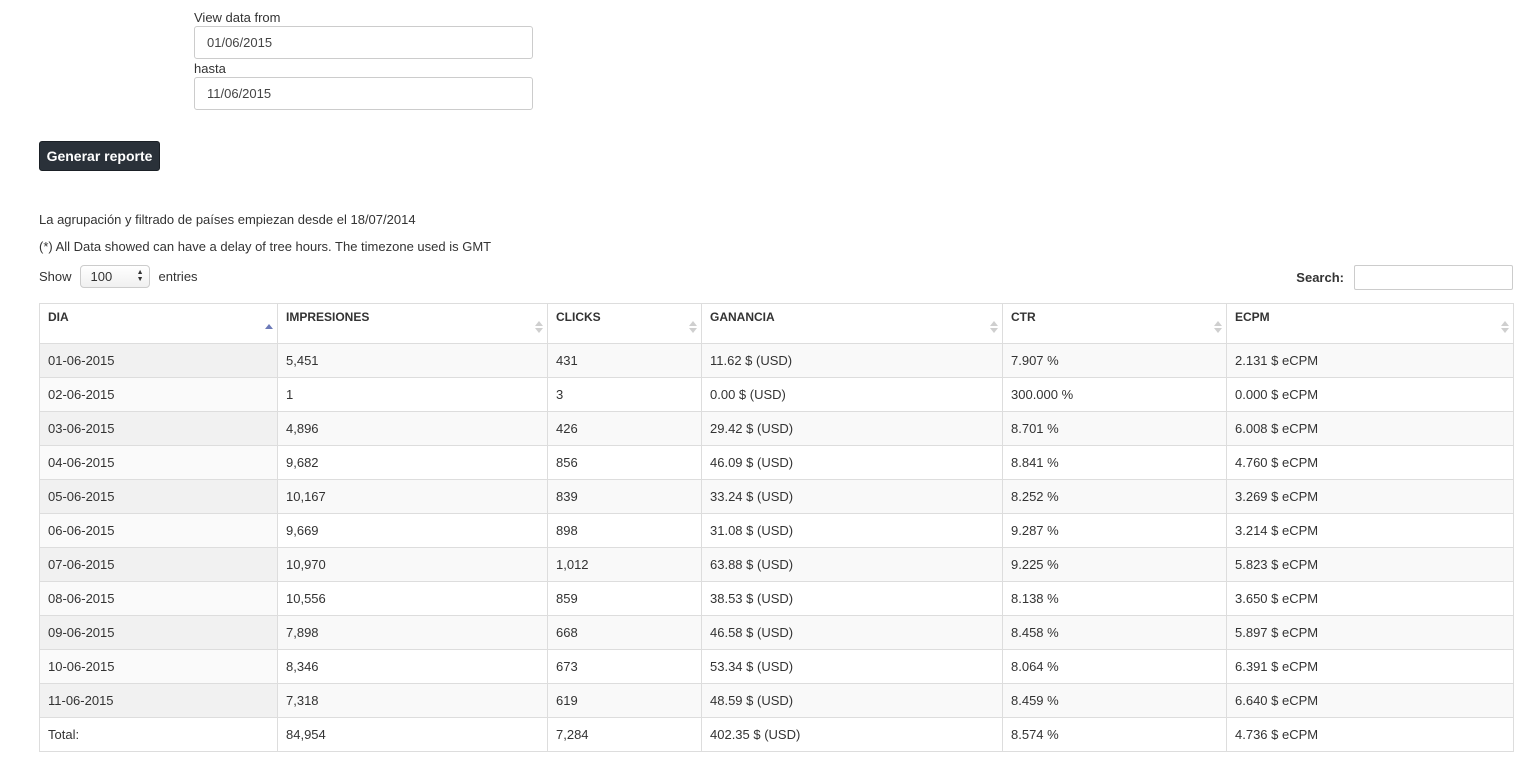 The height and width of the screenshot is (773, 1525). What do you see at coordinates (852, 734) in the screenshot?
I see `total-ganancia: 402.35 $ (USD)` at bounding box center [852, 734].